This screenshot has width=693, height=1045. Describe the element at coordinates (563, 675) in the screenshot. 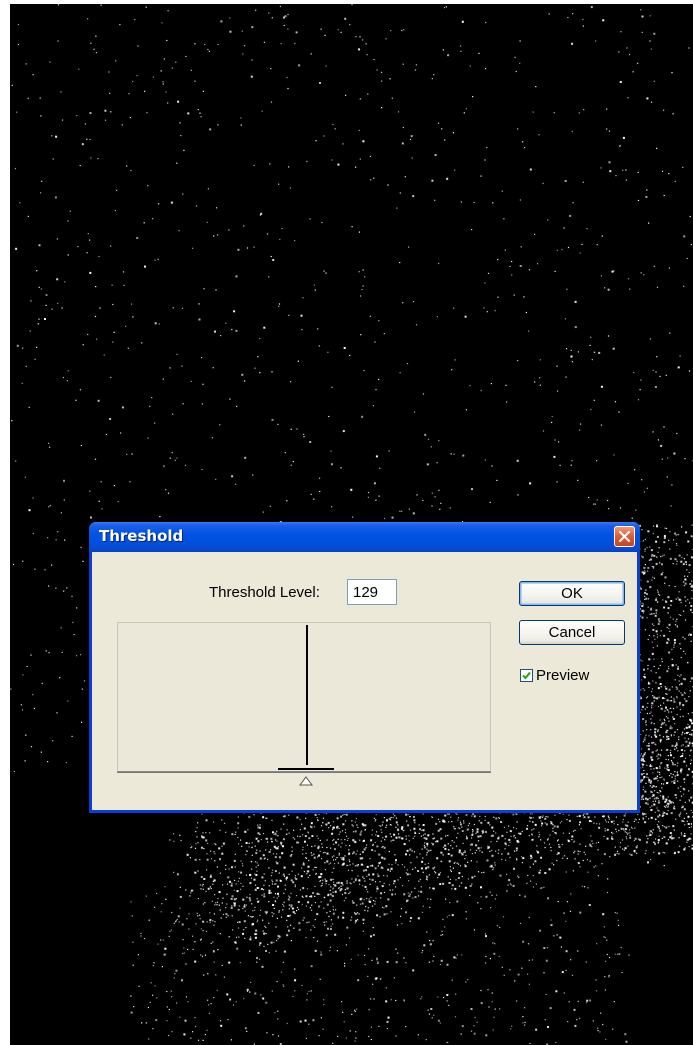

I see `preview-label: Preview` at that location.